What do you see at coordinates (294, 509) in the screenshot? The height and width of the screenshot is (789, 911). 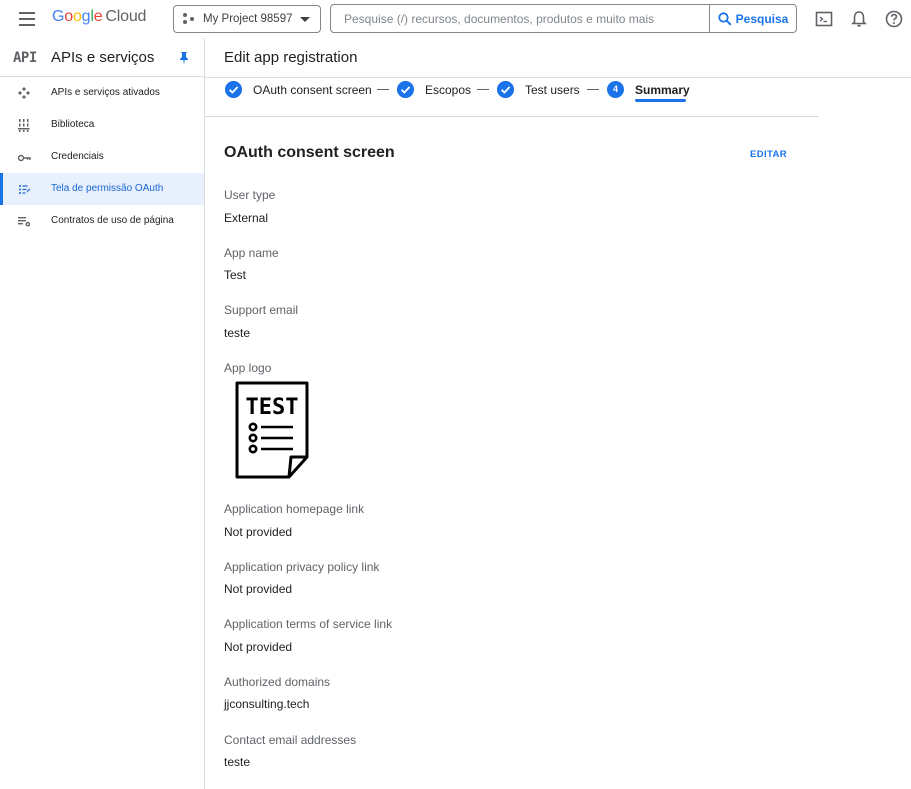 I see `field-label-homepage-link: Application homepage link` at bounding box center [294, 509].